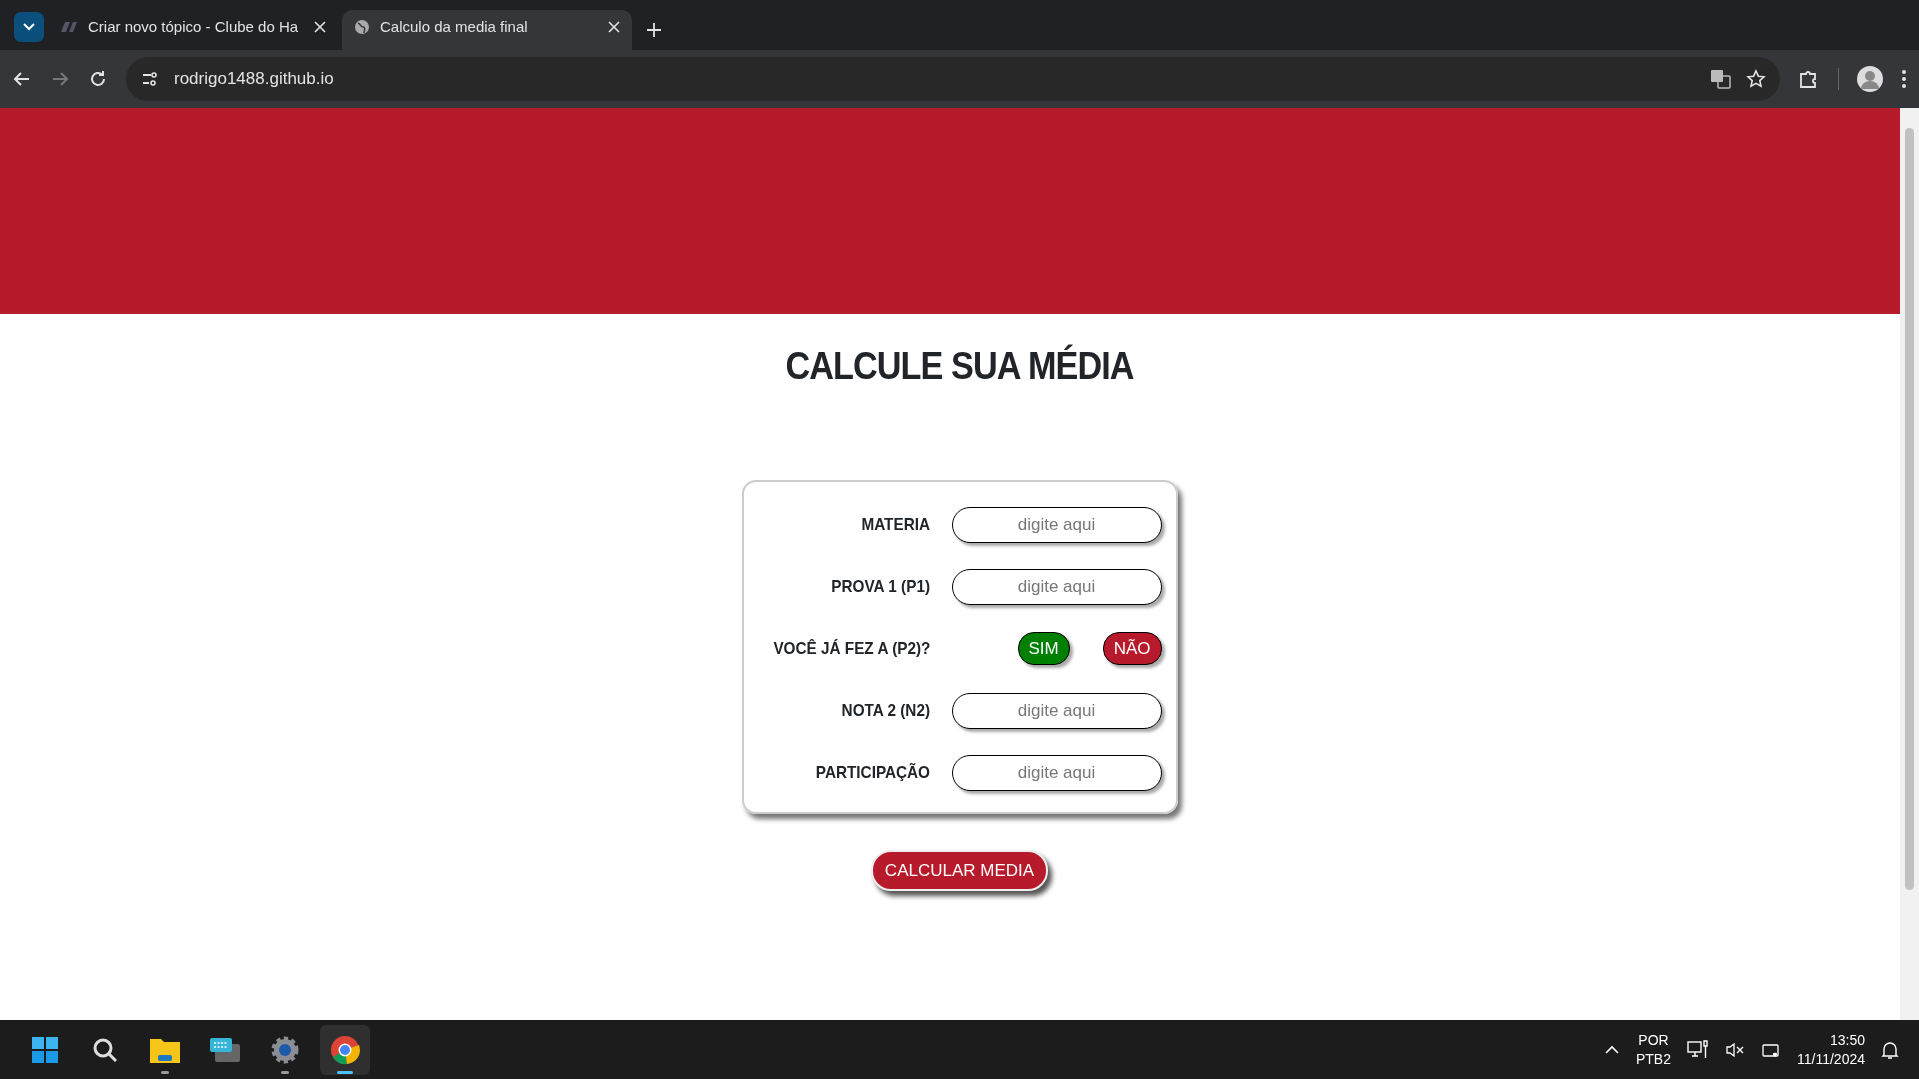  Describe the element at coordinates (69, 27) in the screenshot. I see `site-logo-icon` at that location.